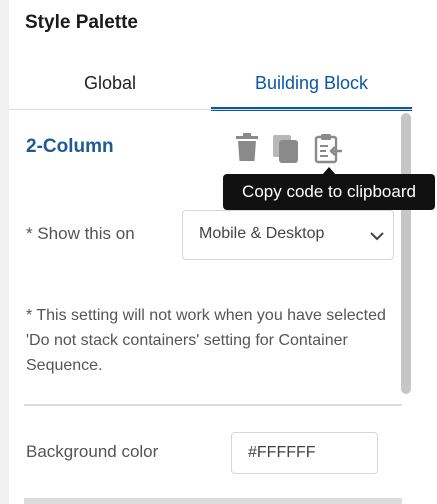  I want to click on section-divider, so click(213, 405).